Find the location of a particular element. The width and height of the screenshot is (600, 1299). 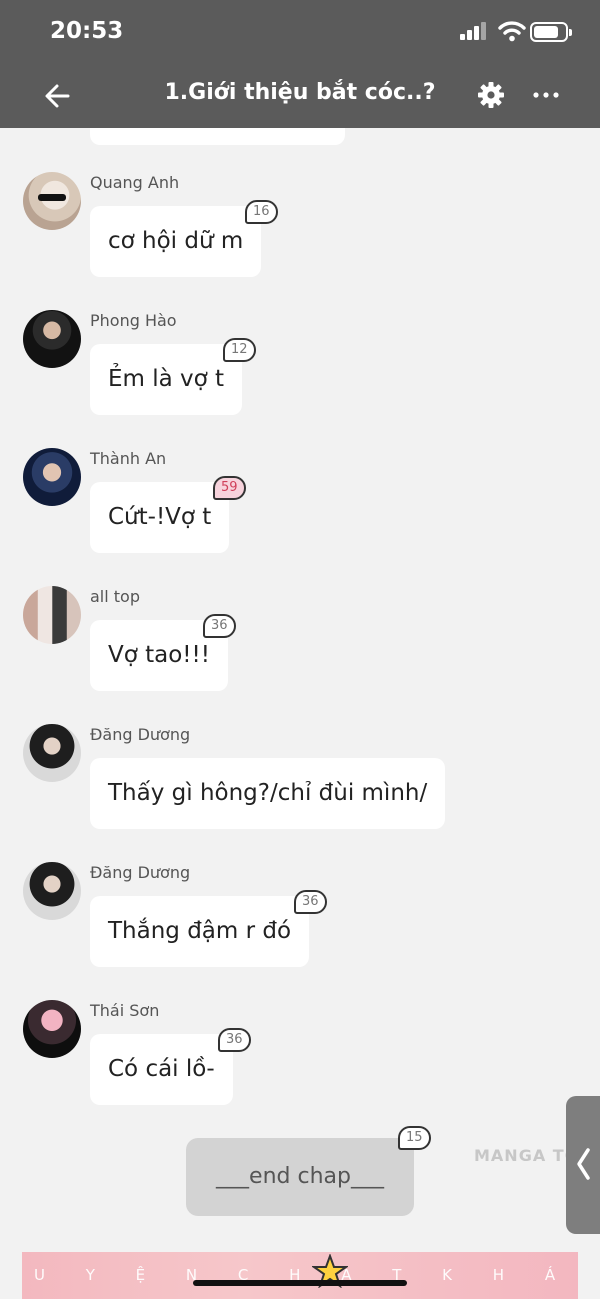

gear-icon is located at coordinates (491, 95).